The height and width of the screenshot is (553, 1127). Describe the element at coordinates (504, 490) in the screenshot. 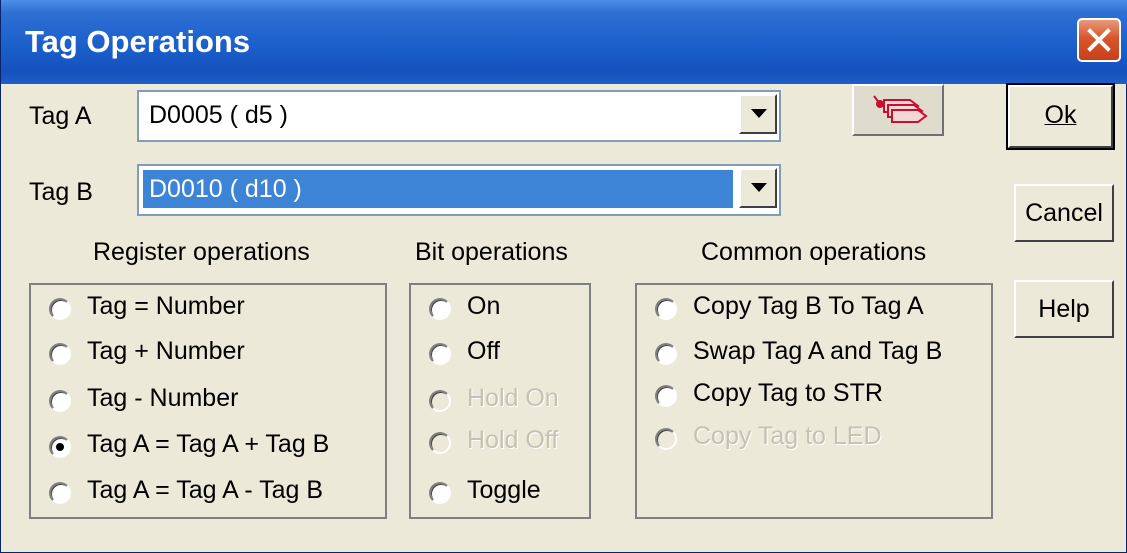

I see `radio-label: Toggle` at that location.